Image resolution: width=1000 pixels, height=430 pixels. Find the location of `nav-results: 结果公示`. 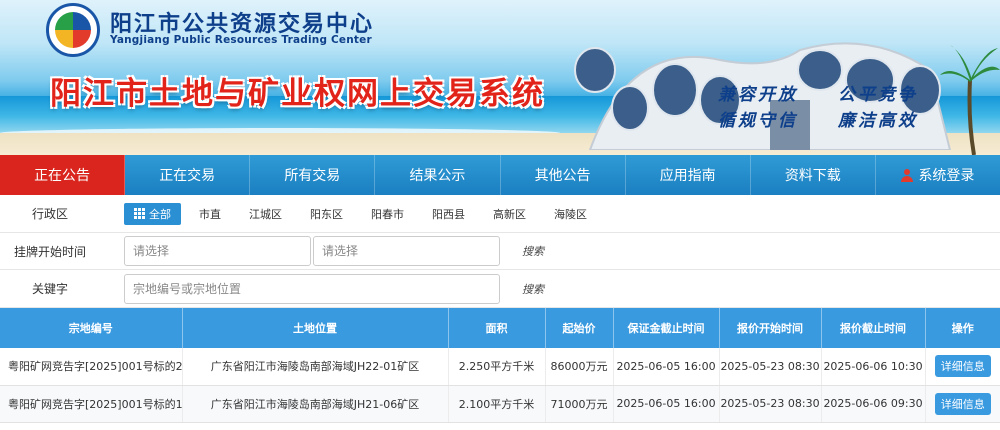

nav-results: 结果公示 is located at coordinates (438, 175).